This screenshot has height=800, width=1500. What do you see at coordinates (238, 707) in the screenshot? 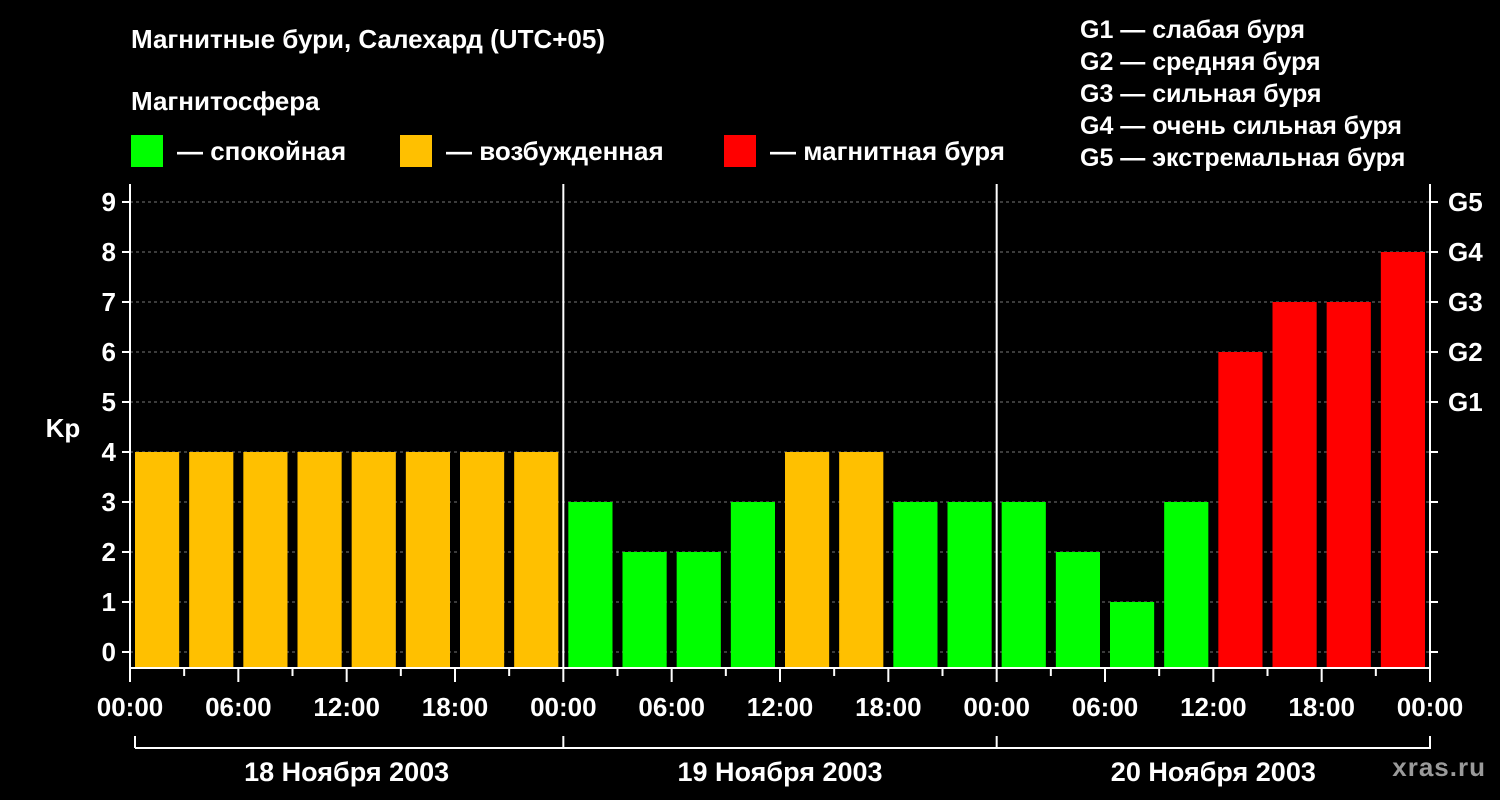
I see `x-tick-label-1: 06:00` at bounding box center [238, 707].